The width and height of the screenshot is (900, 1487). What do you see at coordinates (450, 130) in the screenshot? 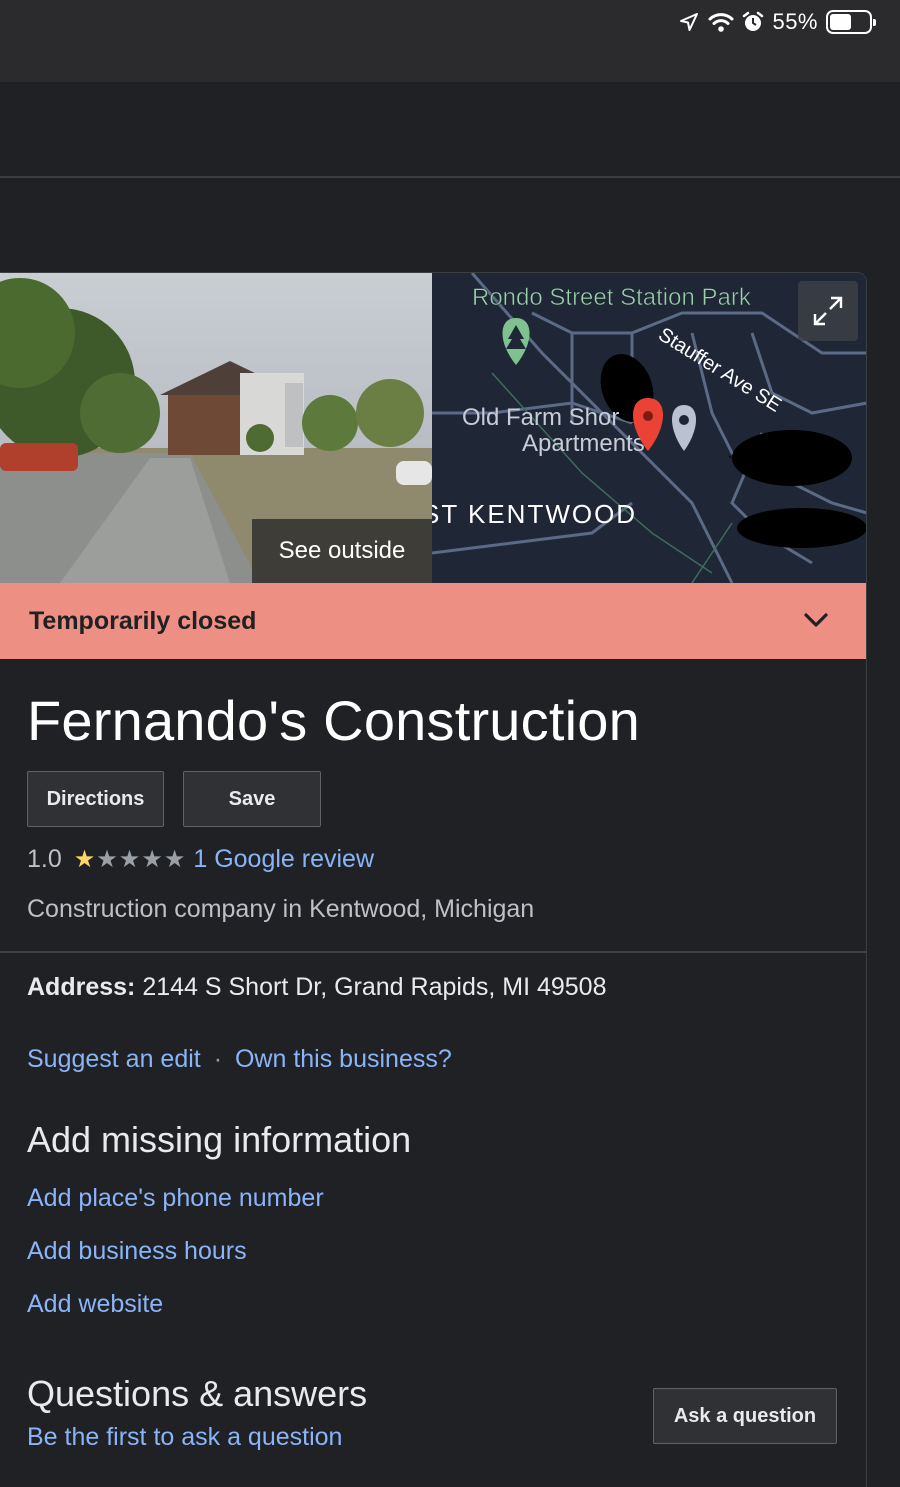
I see `browser-toolbar-area` at bounding box center [450, 130].